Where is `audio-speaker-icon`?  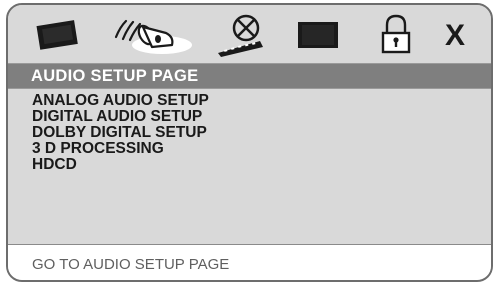 audio-speaker-icon is located at coordinates (153, 34).